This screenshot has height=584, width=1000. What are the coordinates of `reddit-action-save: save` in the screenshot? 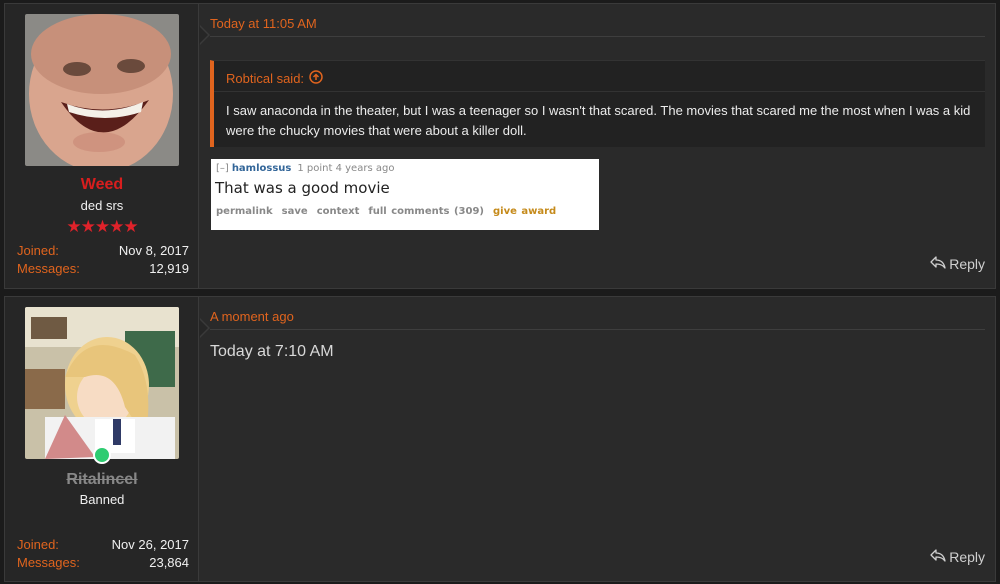 It's located at (294, 211).